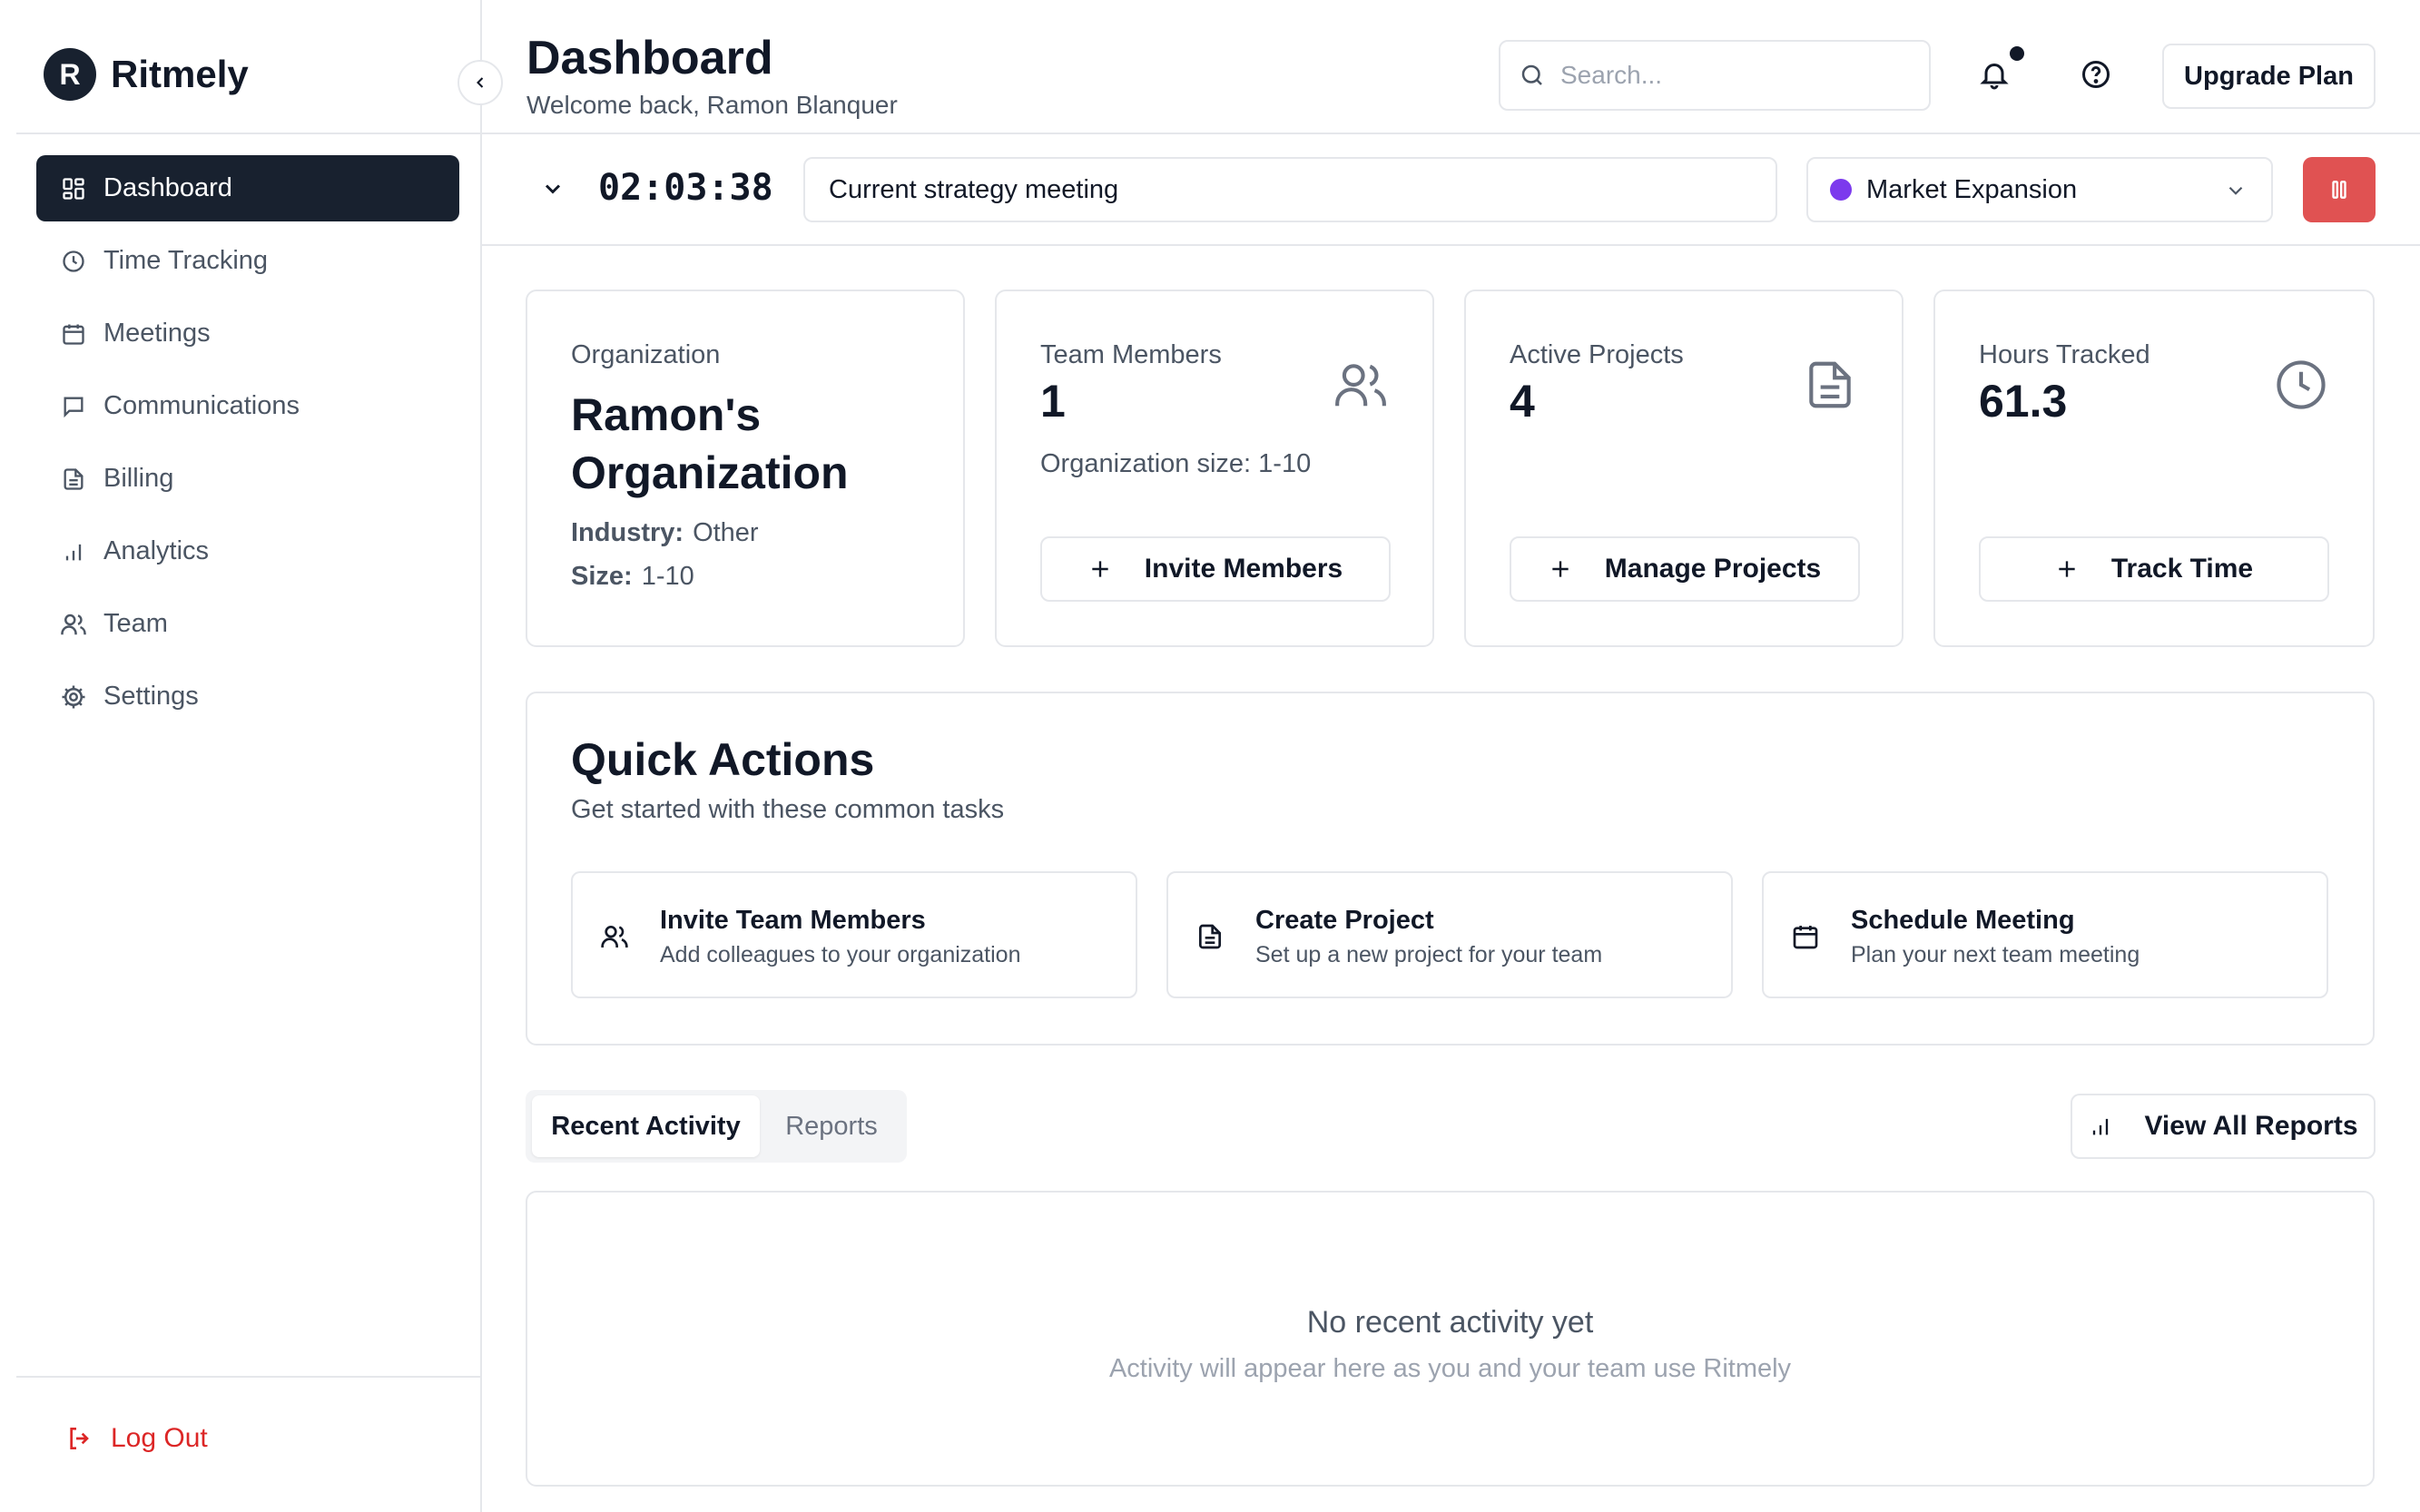 The height and width of the screenshot is (1512, 2420). I want to click on project-select: Market Expansion, so click(2040, 189).